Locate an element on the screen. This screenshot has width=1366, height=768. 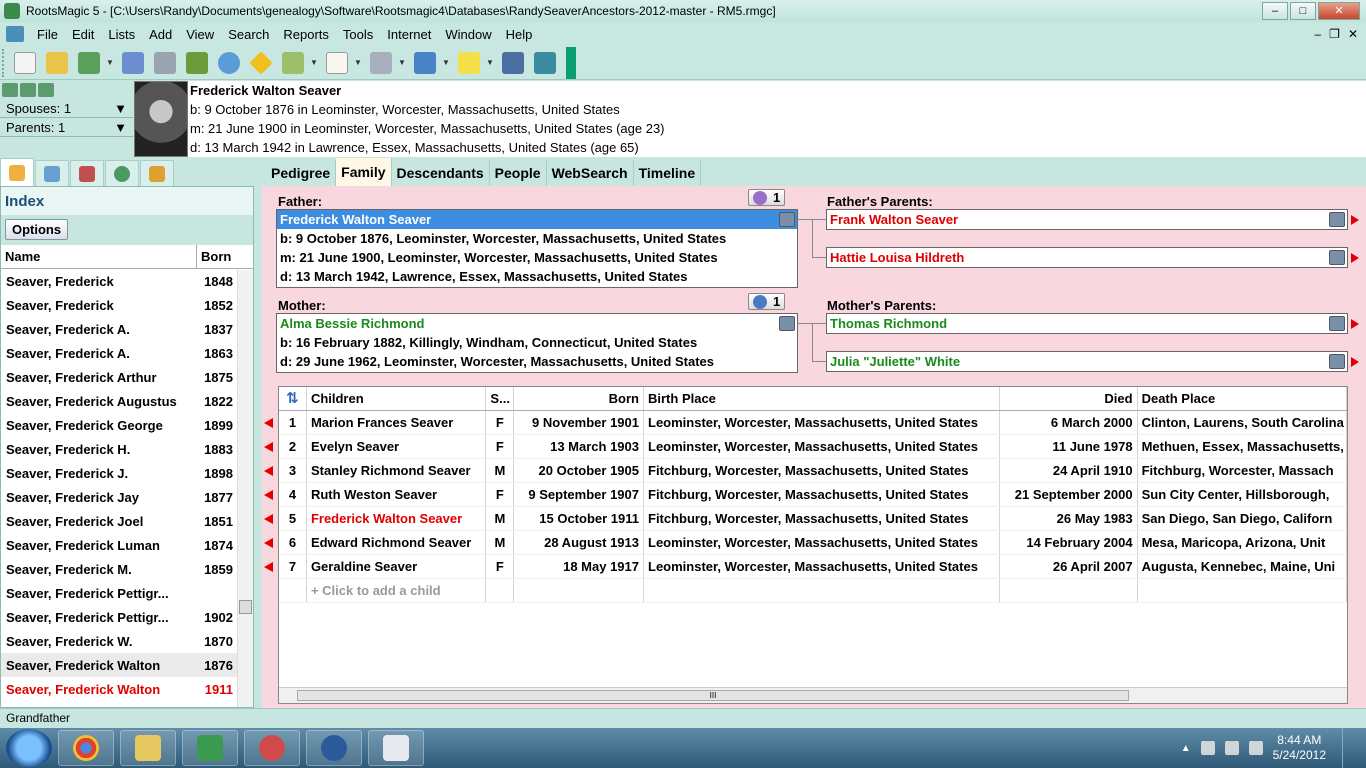
mothers-father-box: Thomas Richmond is located at coordinates (1087, 323).